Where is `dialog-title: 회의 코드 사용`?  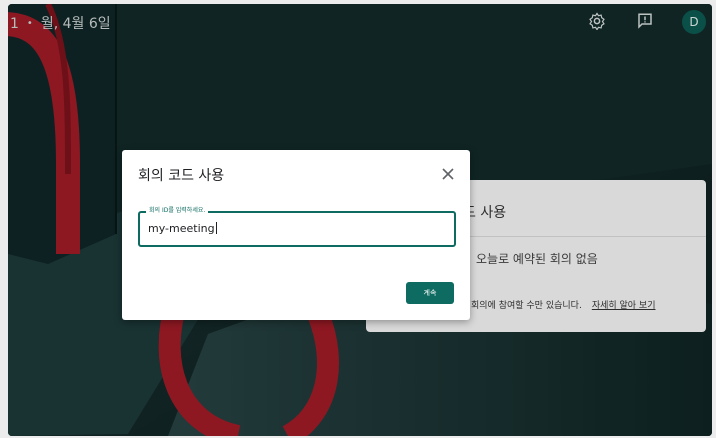
dialog-title: 회의 코드 사용 is located at coordinates (181, 176).